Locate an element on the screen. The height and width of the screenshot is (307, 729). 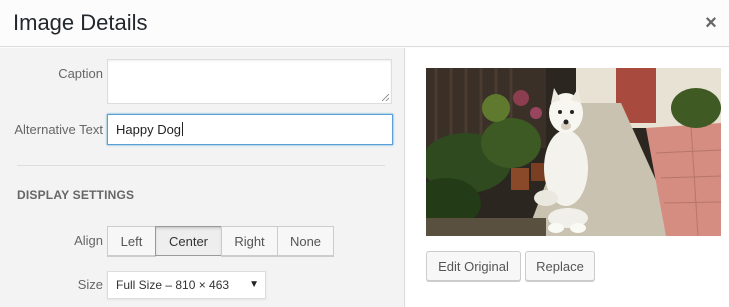
size-label: Size is located at coordinates (90, 284).